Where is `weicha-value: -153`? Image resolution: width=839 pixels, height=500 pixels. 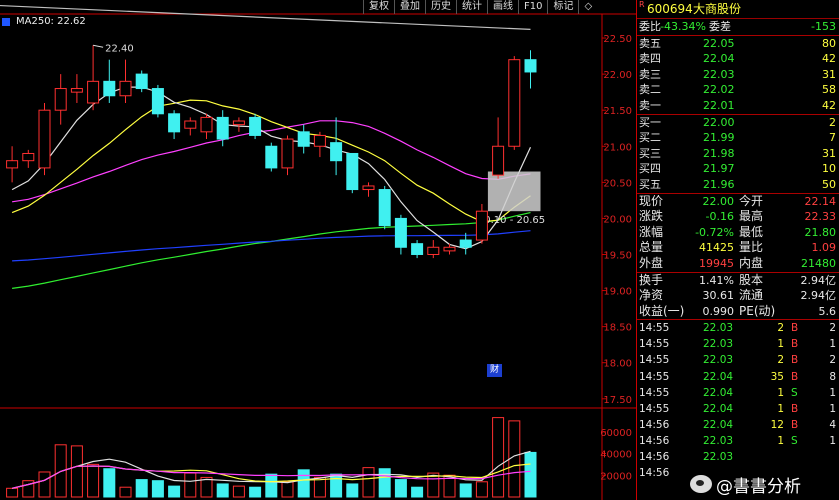
weicha-value: -153 is located at coordinates (823, 26).